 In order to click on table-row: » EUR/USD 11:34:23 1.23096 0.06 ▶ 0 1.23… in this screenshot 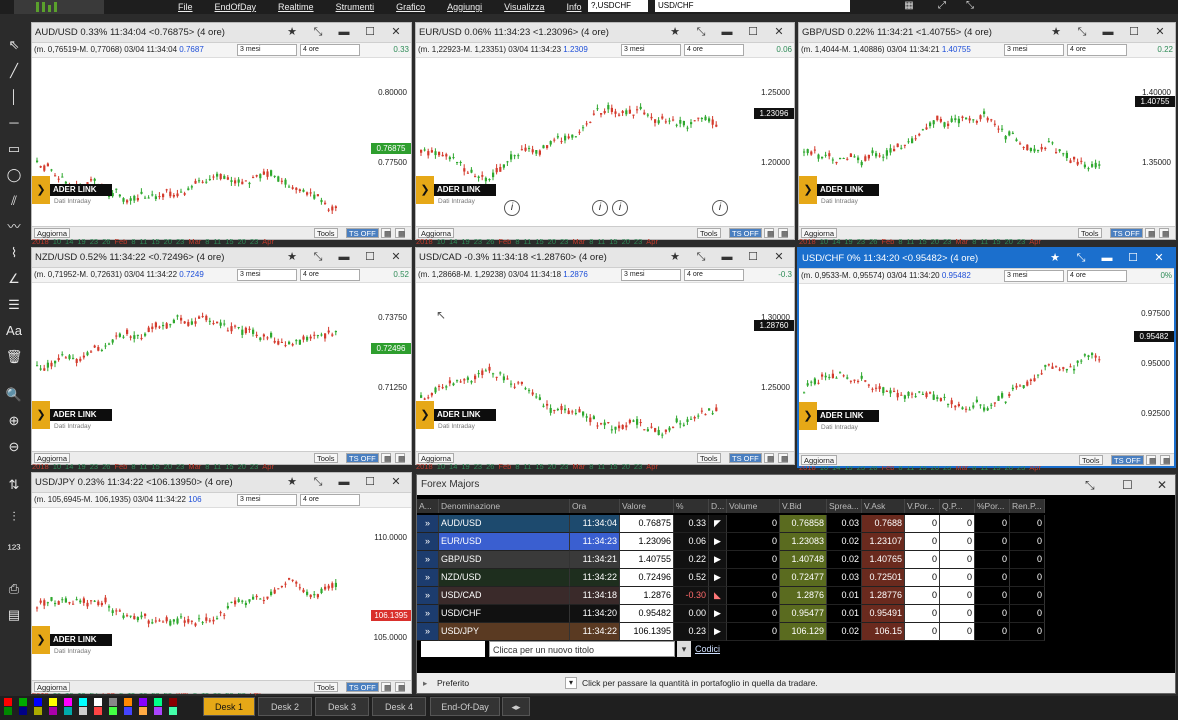, I will do `click(731, 542)`.